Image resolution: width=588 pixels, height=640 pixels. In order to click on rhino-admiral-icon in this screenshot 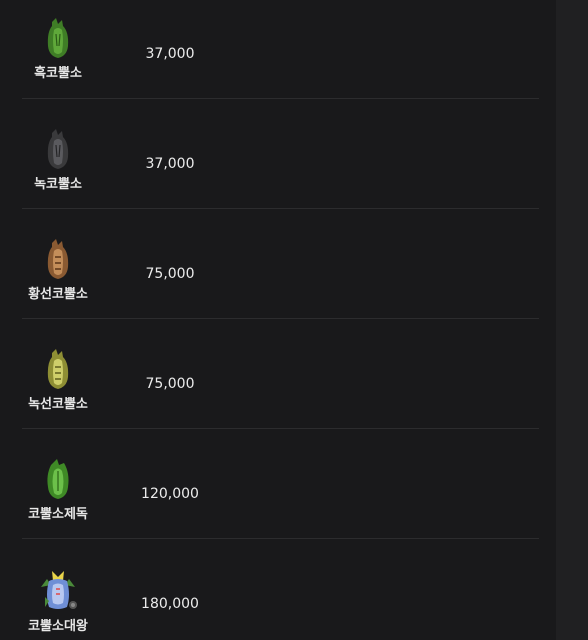, I will do `click(58, 479)`.